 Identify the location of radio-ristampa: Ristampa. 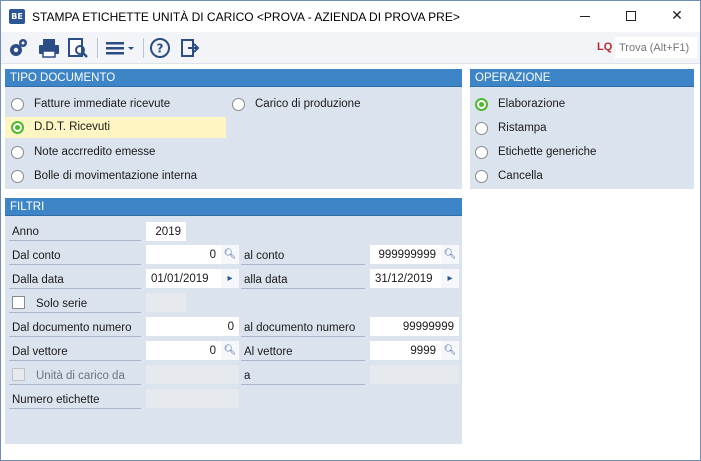
(511, 128).